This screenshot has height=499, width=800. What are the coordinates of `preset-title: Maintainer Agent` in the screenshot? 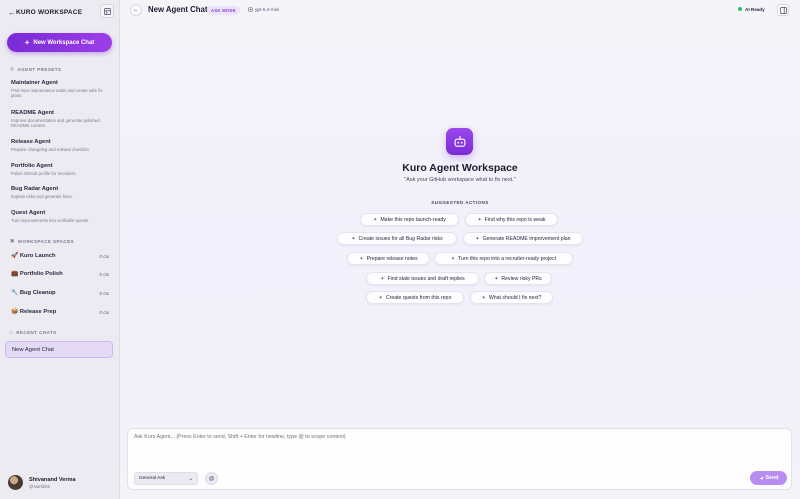 It's located at (34, 83).